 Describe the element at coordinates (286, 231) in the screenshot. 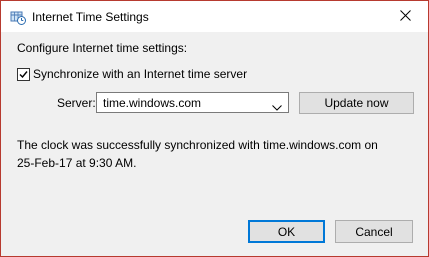

I see `ok-button: OK` at that location.